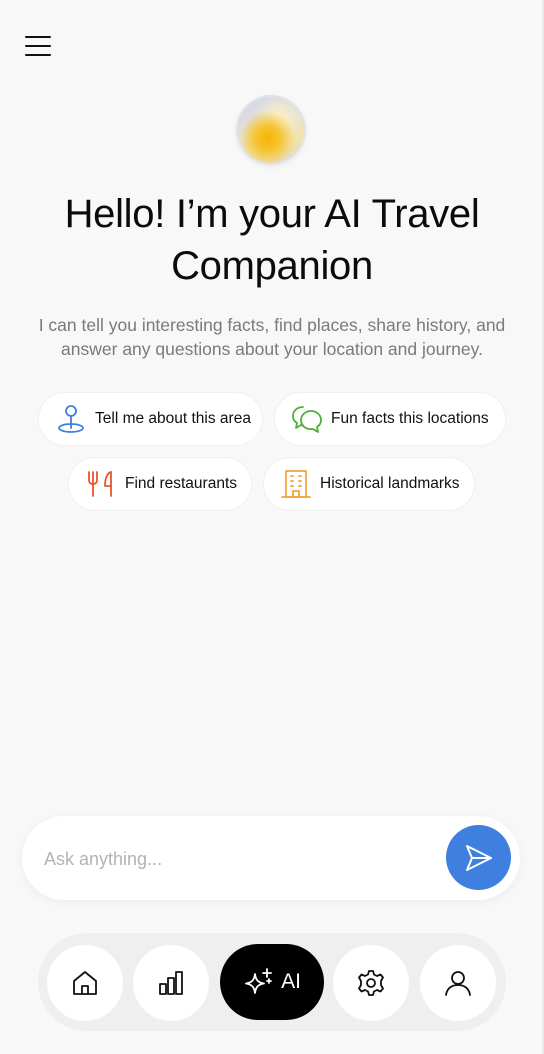  I want to click on suggestion-label: Fun facts this locations, so click(410, 418).